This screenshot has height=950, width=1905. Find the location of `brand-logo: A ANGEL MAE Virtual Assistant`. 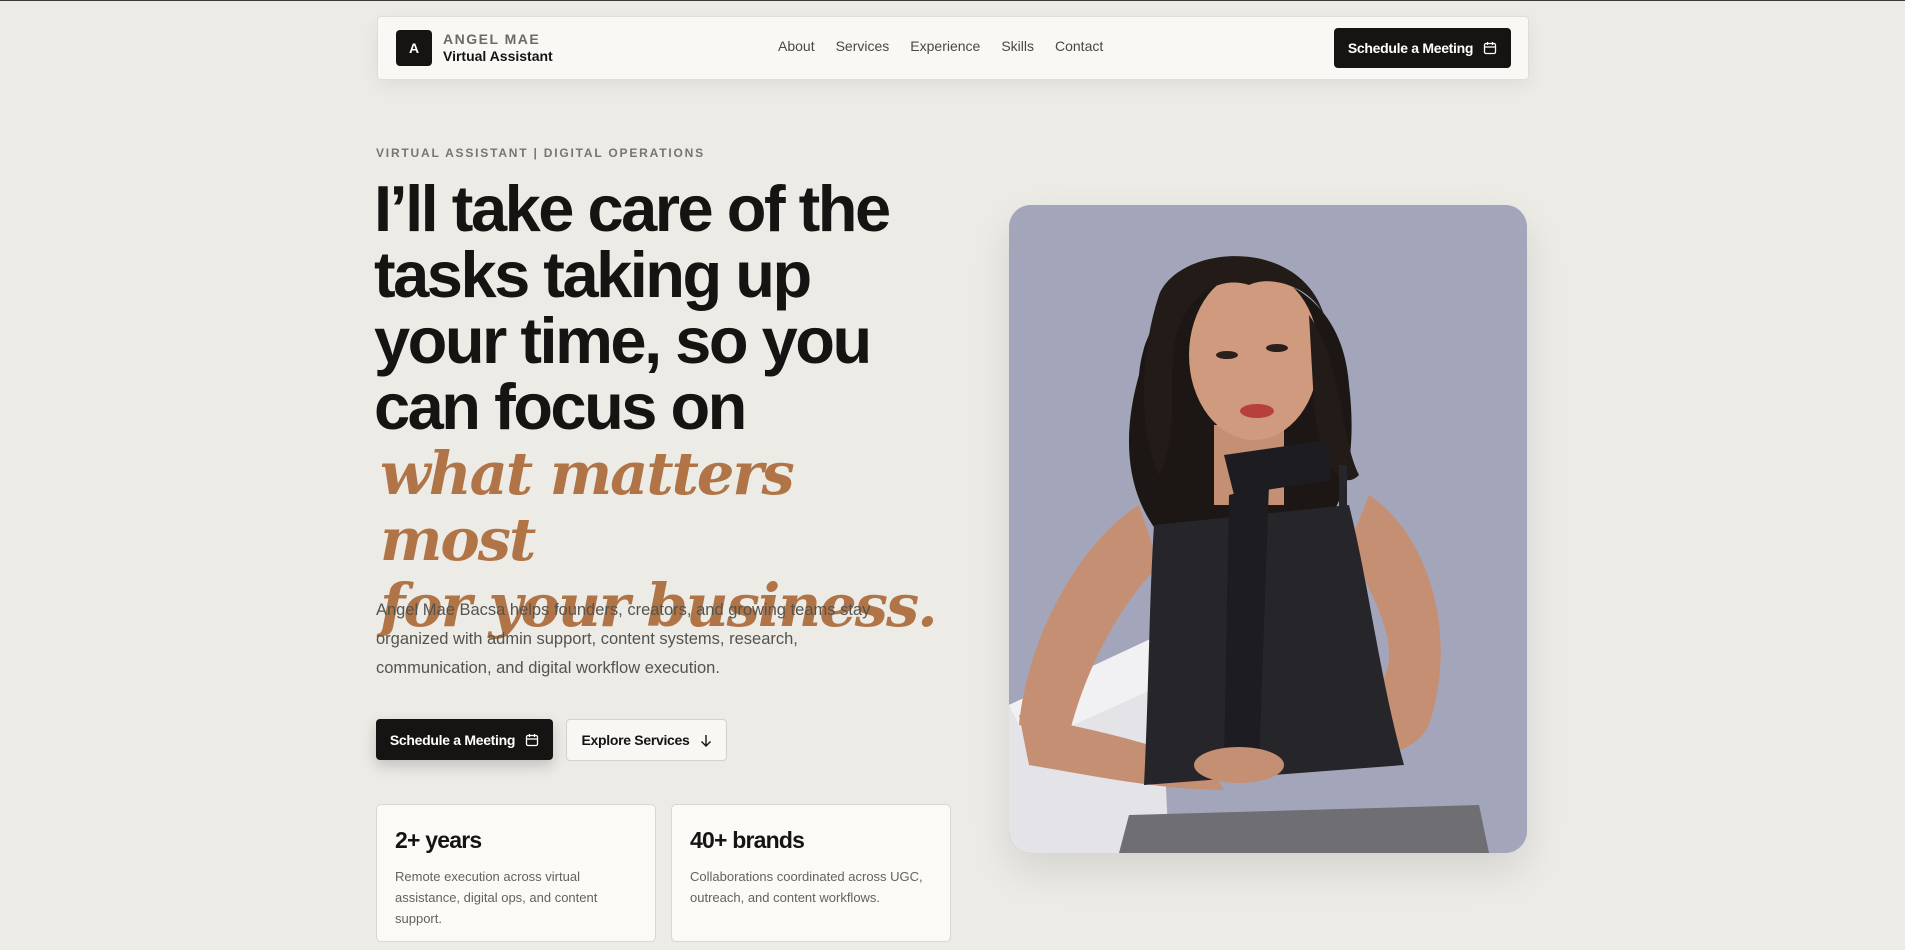

brand-logo: A ANGEL MAE Virtual Assistant is located at coordinates (474, 48).